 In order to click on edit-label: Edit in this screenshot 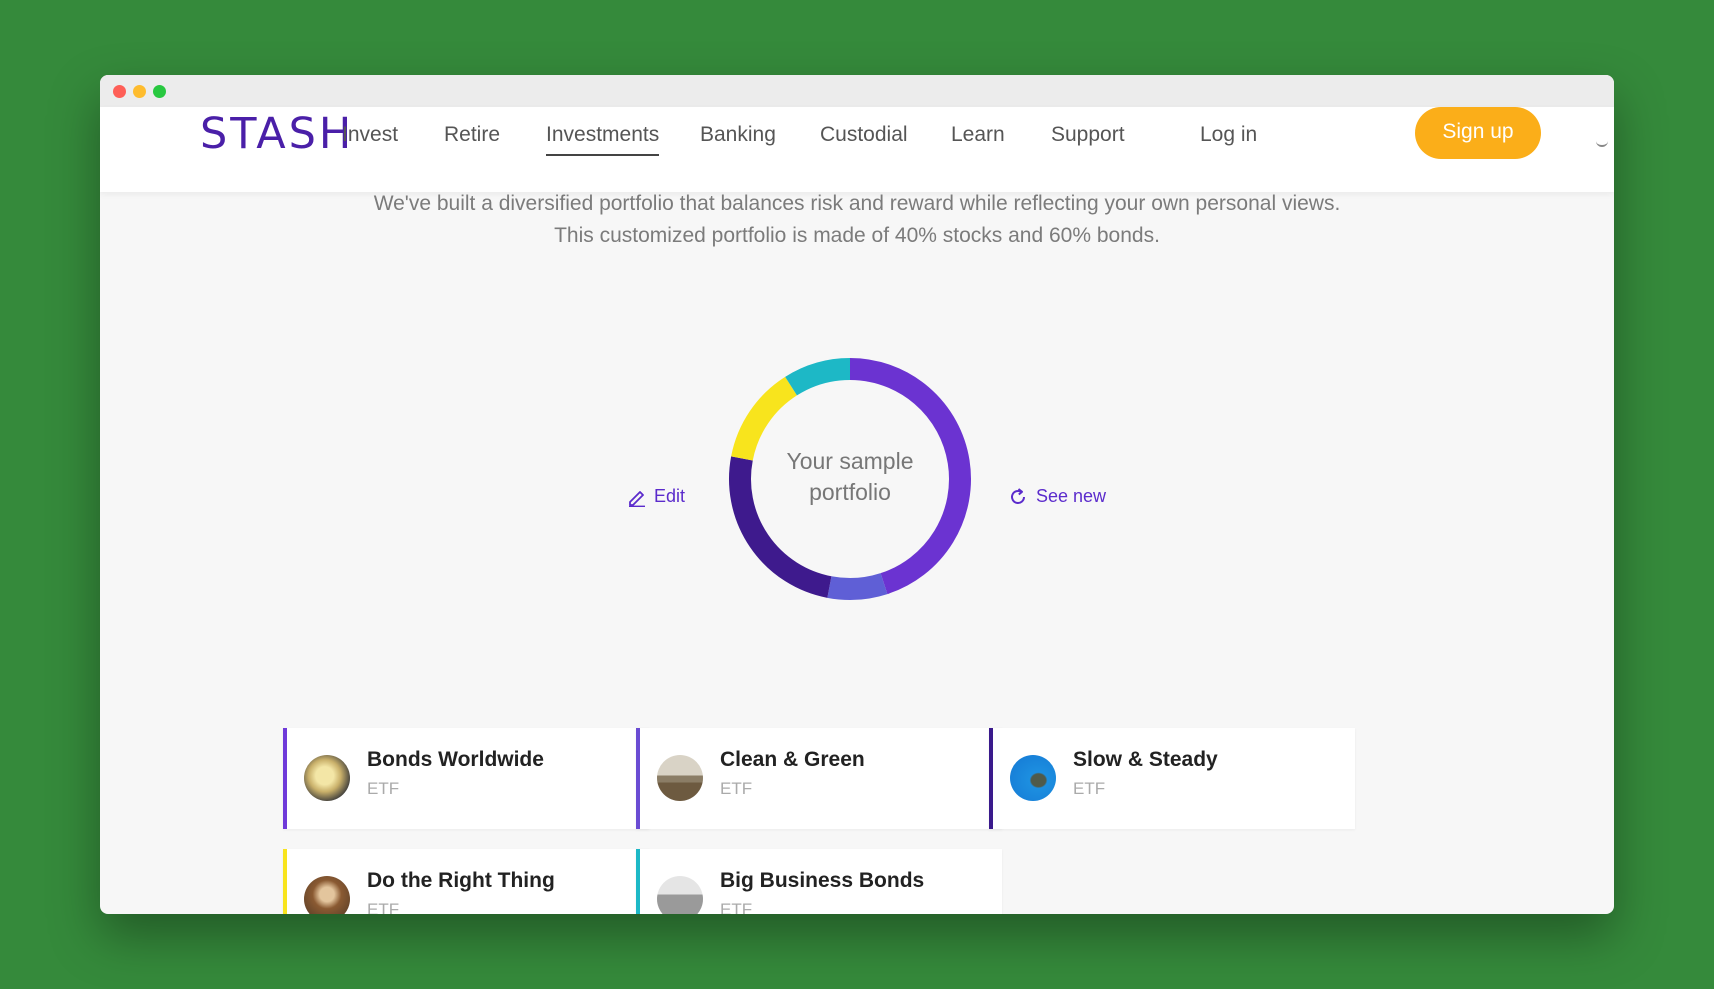, I will do `click(670, 496)`.